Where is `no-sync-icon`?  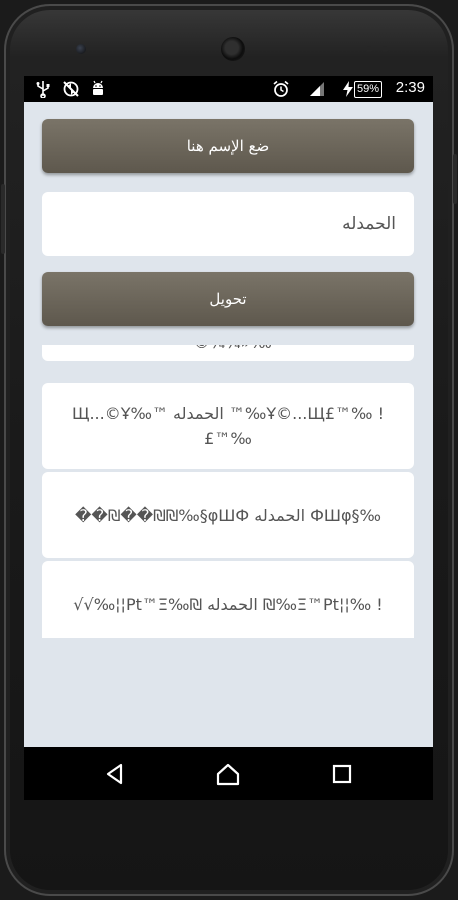 no-sync-icon is located at coordinates (71, 89).